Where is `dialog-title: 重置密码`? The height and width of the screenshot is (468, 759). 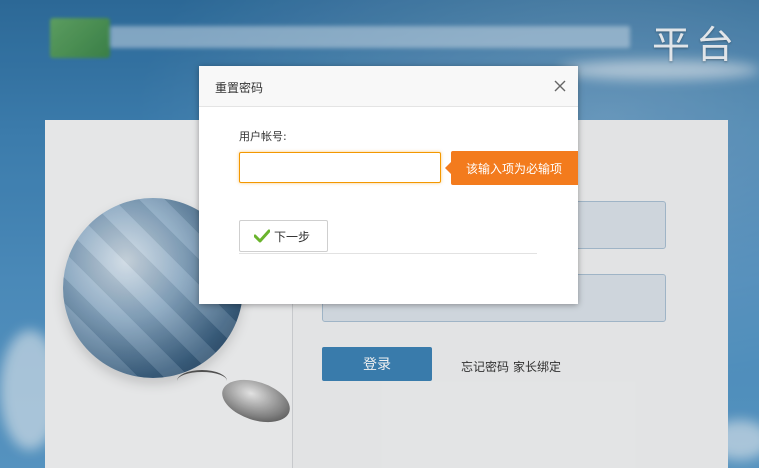 dialog-title: 重置密码 is located at coordinates (239, 88).